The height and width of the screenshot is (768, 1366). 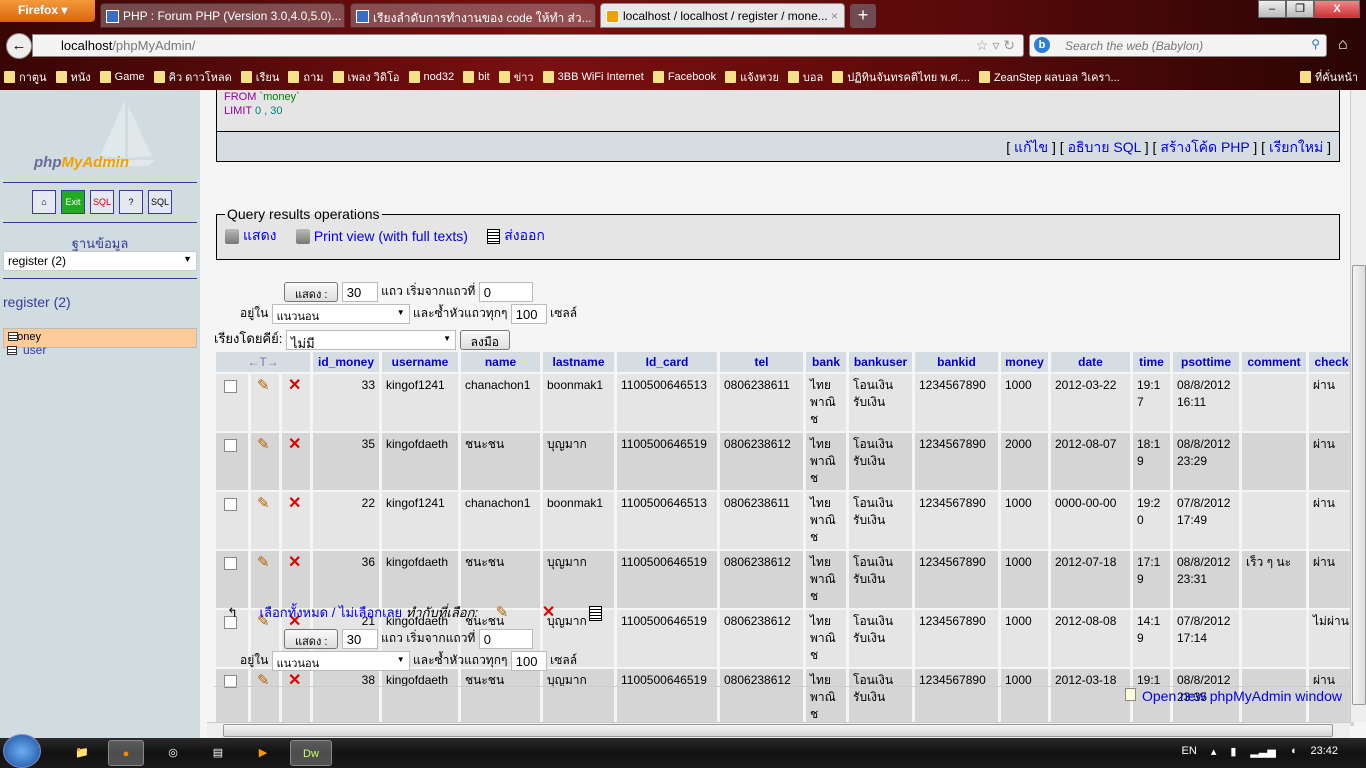 I want to click on bookmark-item: เรียน, so click(x=258, y=77).